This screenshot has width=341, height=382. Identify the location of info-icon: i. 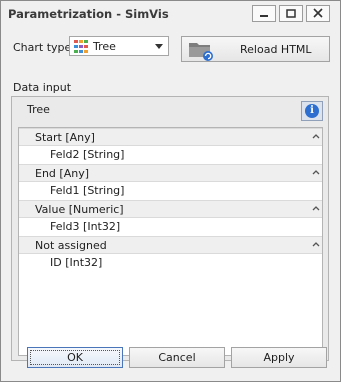
(312, 111).